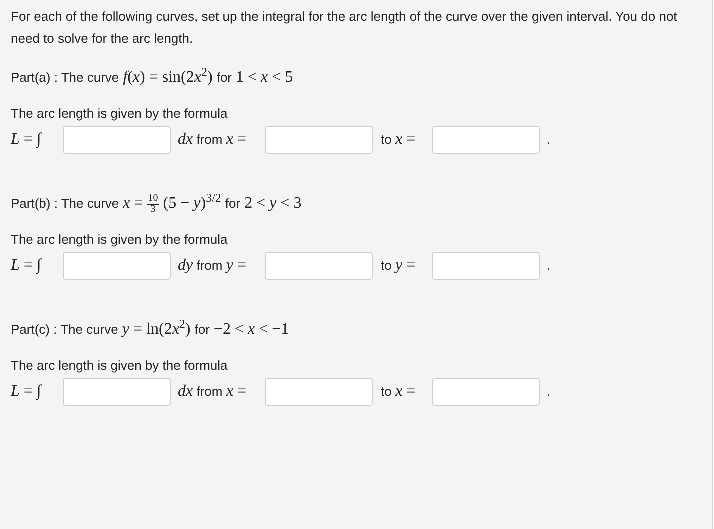 The height and width of the screenshot is (529, 714). I want to click on question-text: Part(c) : The curve y = ln(2x$^{2}$) for −2 < x < −1, so click(150, 329).